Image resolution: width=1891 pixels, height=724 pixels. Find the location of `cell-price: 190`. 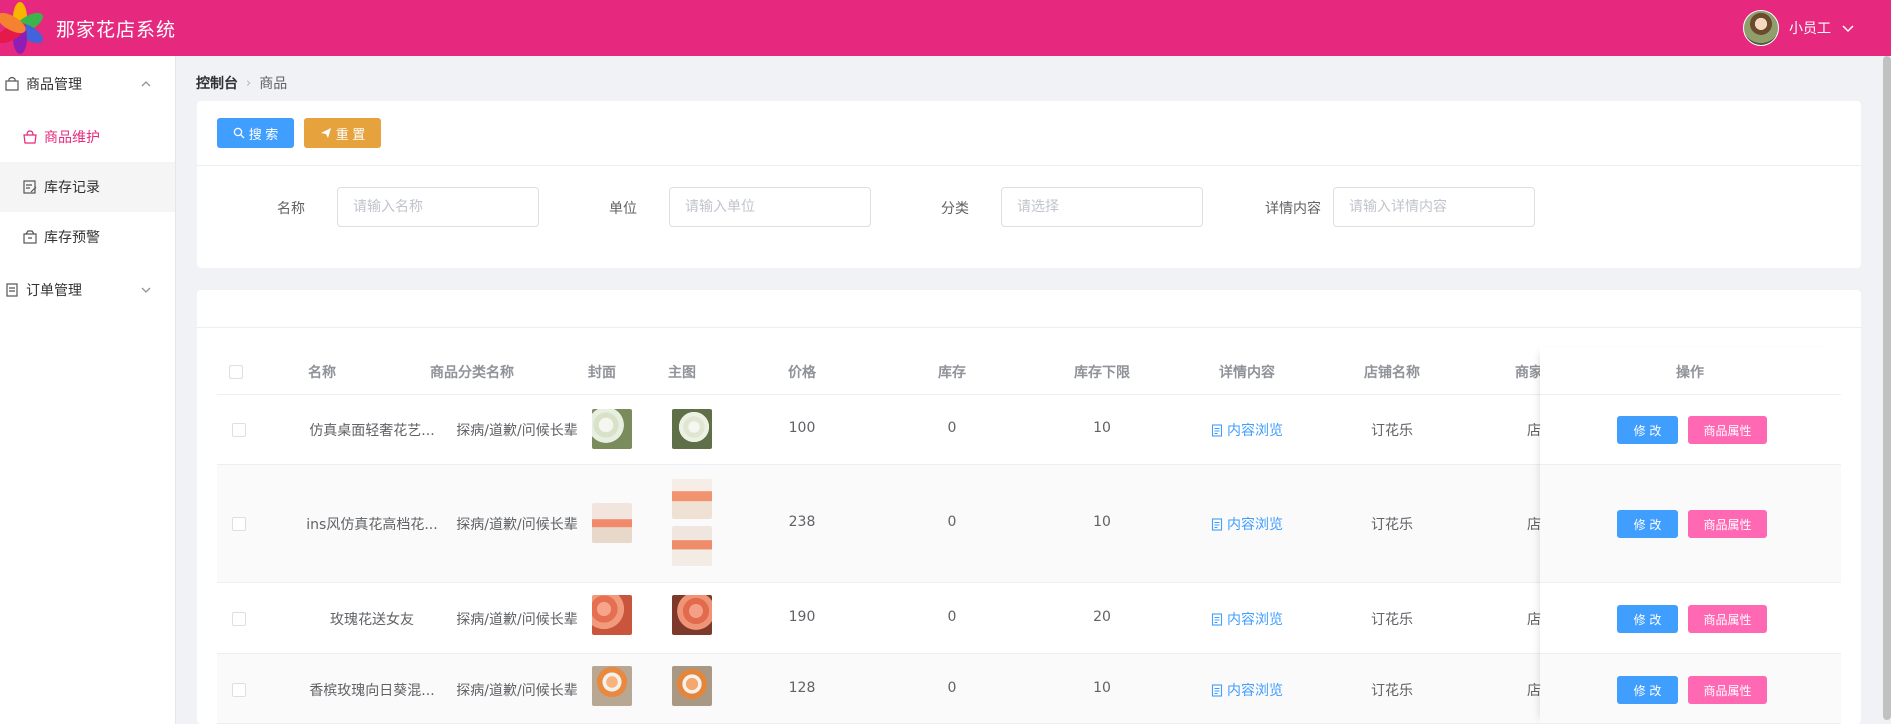

cell-price: 190 is located at coordinates (802, 617).